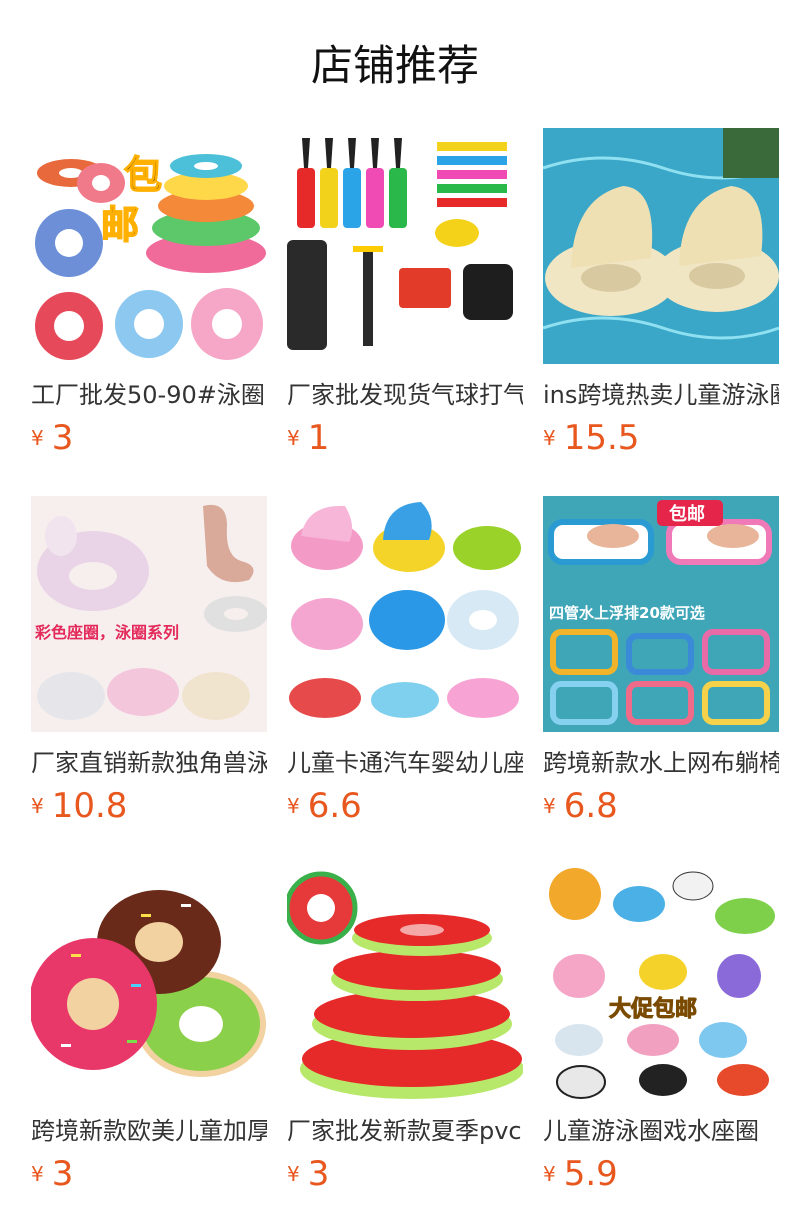 The image size is (790, 1232). Describe the element at coordinates (661, 395) in the screenshot. I see `product-name: ins跨境热卖儿童游泳圈` at that location.